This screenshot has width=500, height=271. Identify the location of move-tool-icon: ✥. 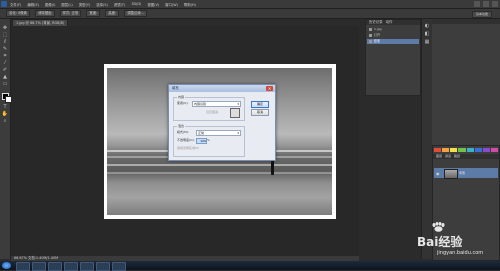
(5, 28).